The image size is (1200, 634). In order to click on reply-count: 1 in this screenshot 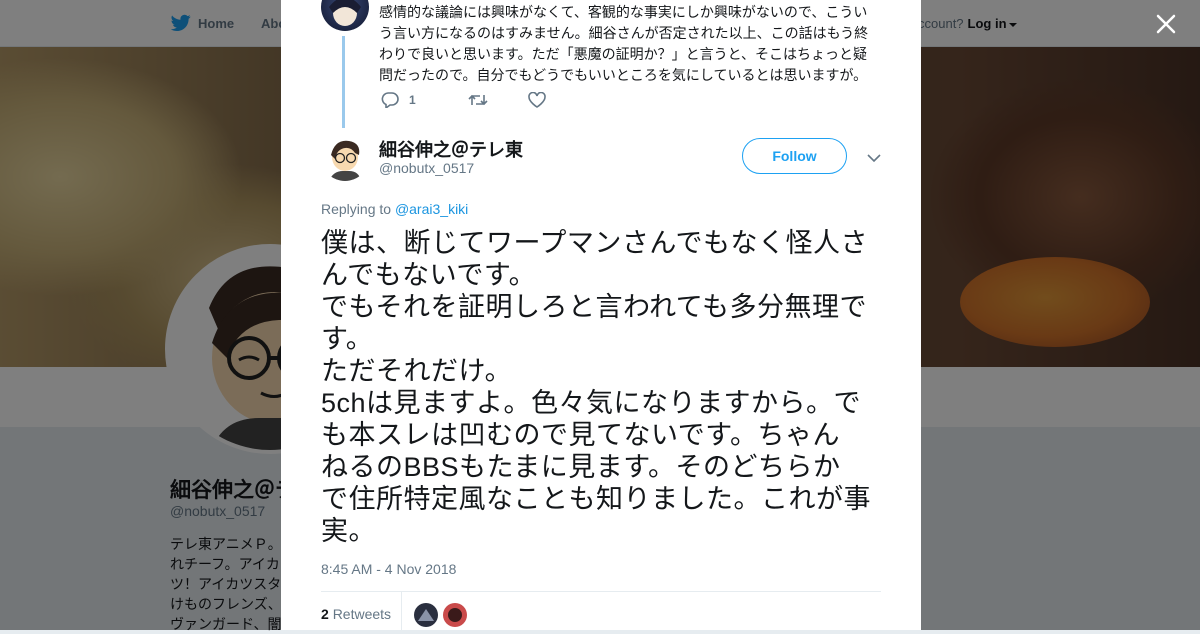, I will do `click(412, 100)`.